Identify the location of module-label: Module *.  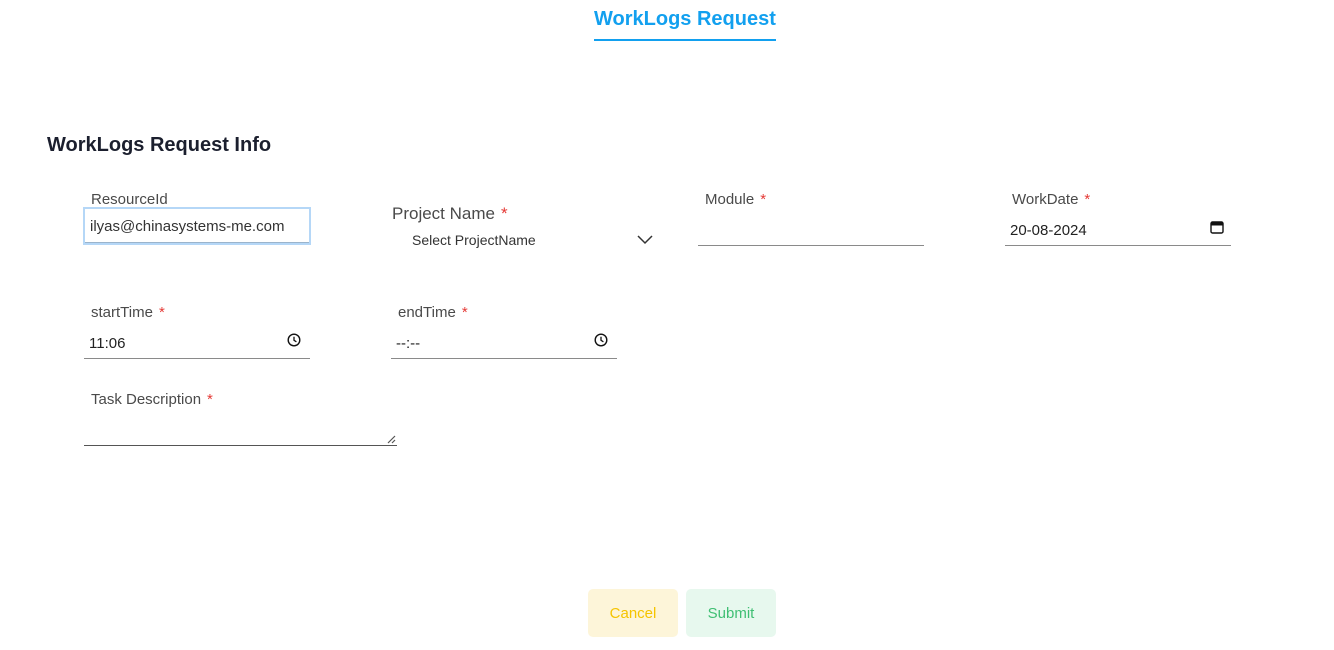
(735, 199).